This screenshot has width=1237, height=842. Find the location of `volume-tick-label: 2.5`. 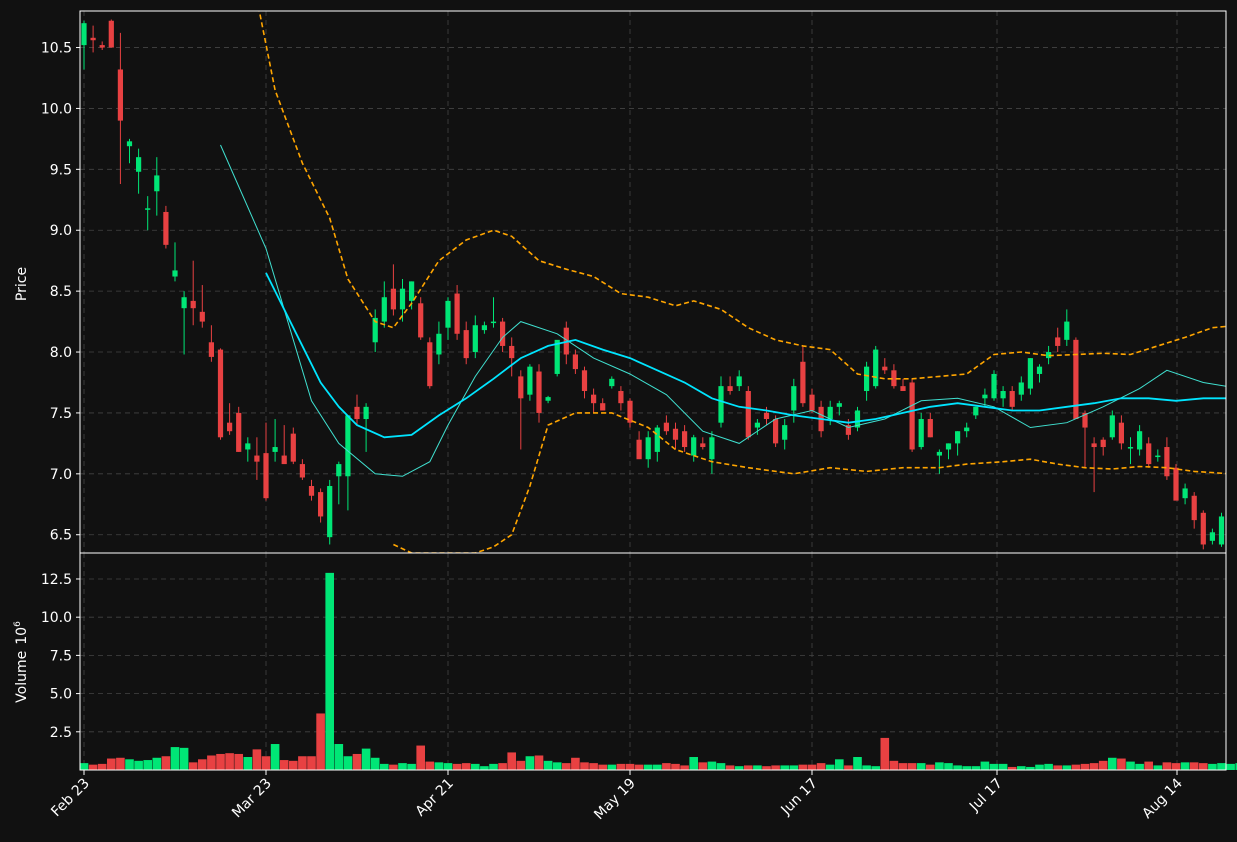

volume-tick-label: 2.5 is located at coordinates (61, 733).